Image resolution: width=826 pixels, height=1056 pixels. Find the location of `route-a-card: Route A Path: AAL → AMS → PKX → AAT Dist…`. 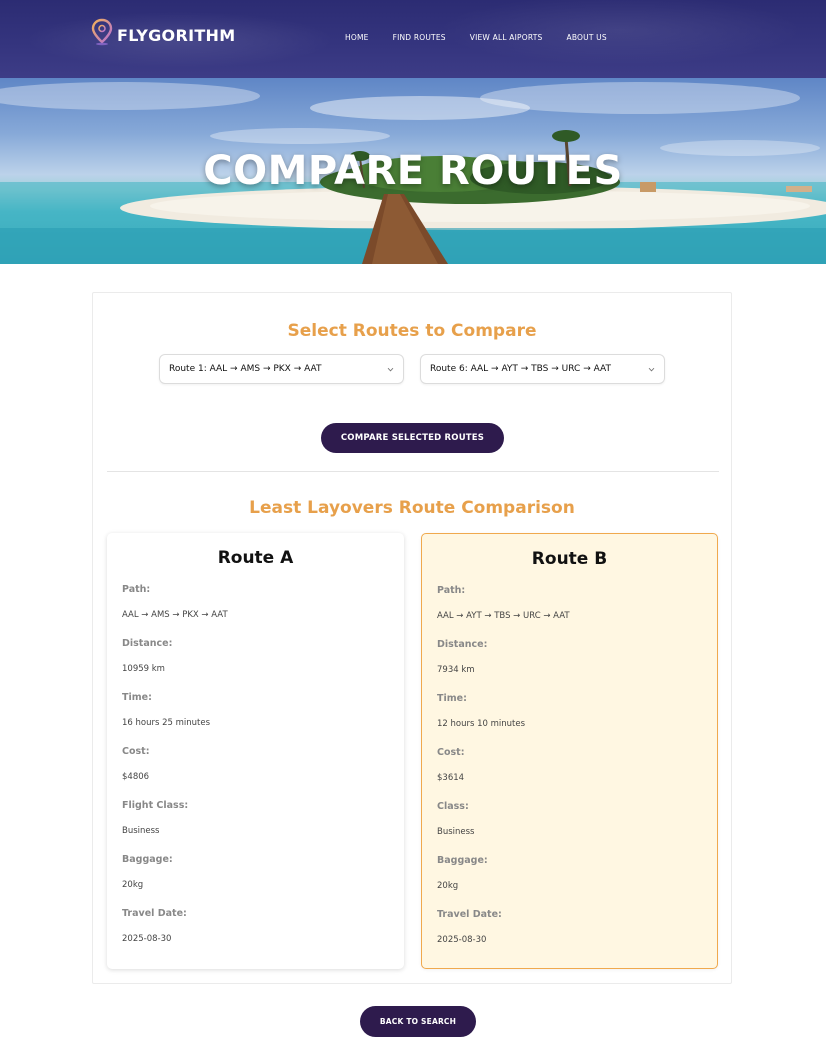

route-a-card: Route A Path: AAL → AMS → PKX → AAT Dist… is located at coordinates (255, 751).